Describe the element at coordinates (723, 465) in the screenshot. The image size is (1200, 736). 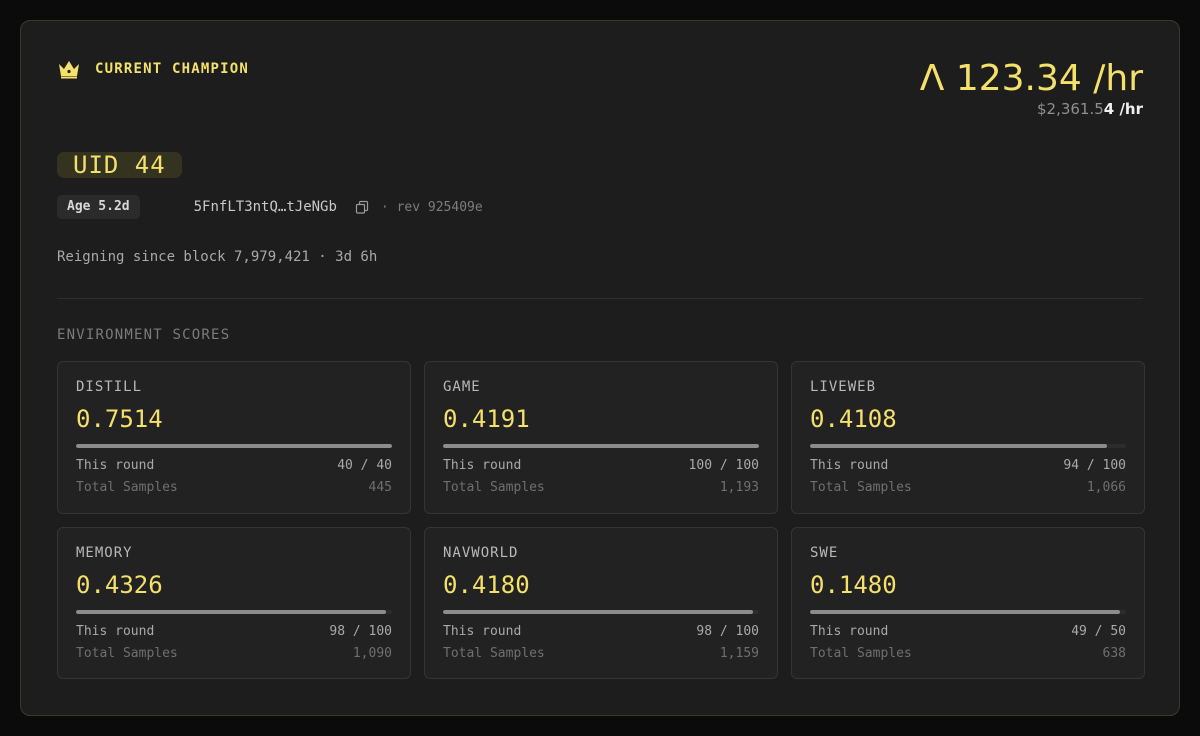
I see `env-round-value: 100 / 100` at that location.